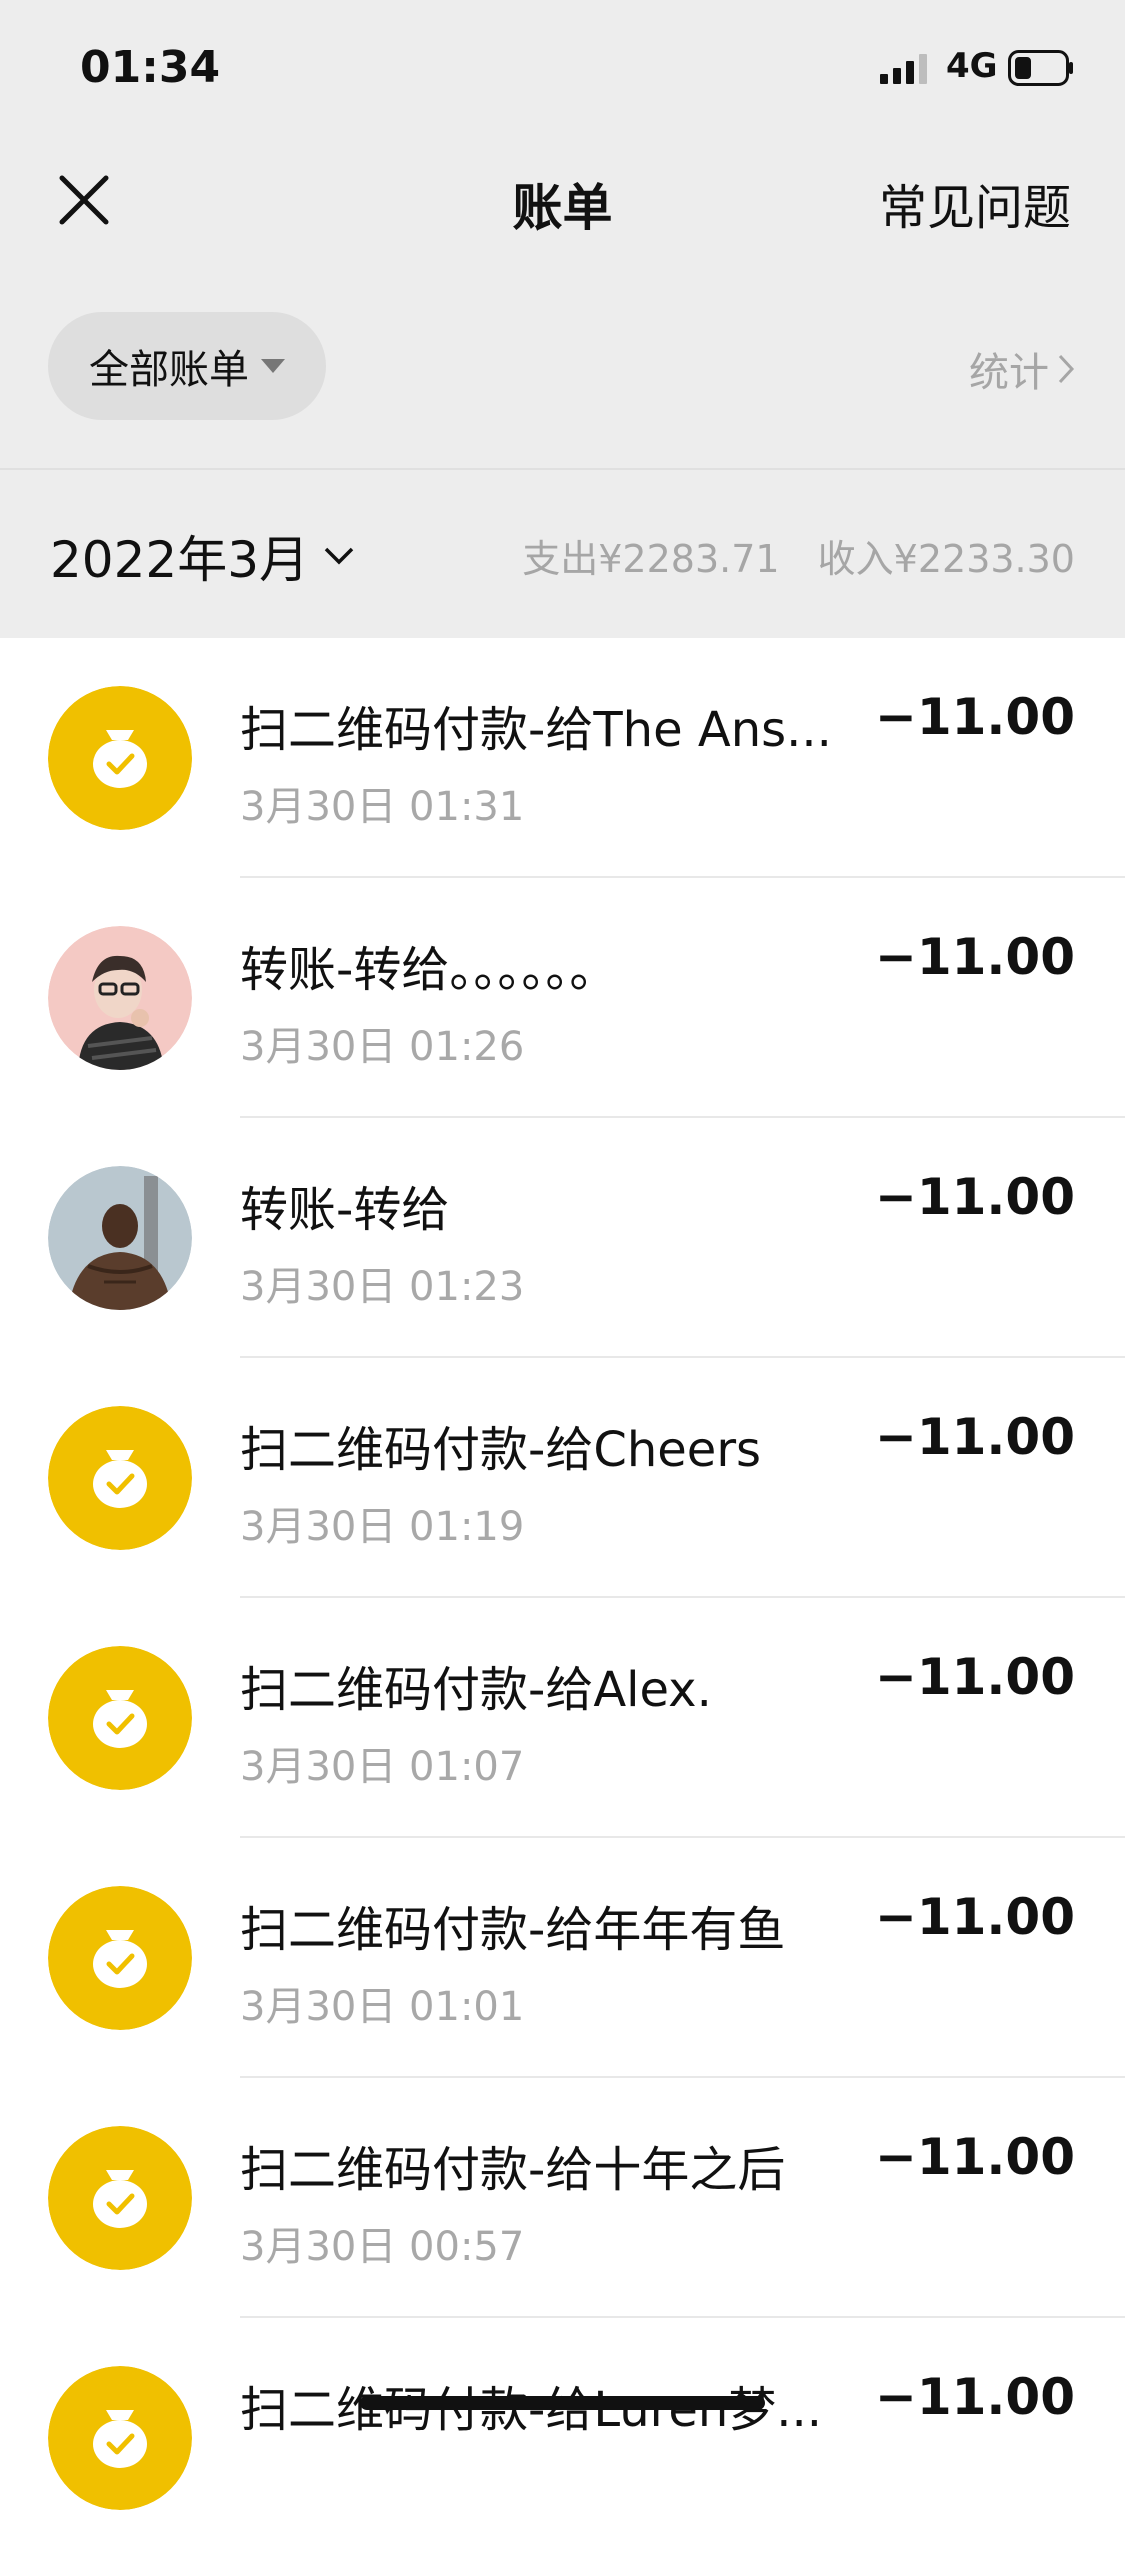 The height and width of the screenshot is (2558, 1125). What do you see at coordinates (150, 67) in the screenshot?
I see `status-time: 01:34` at bounding box center [150, 67].